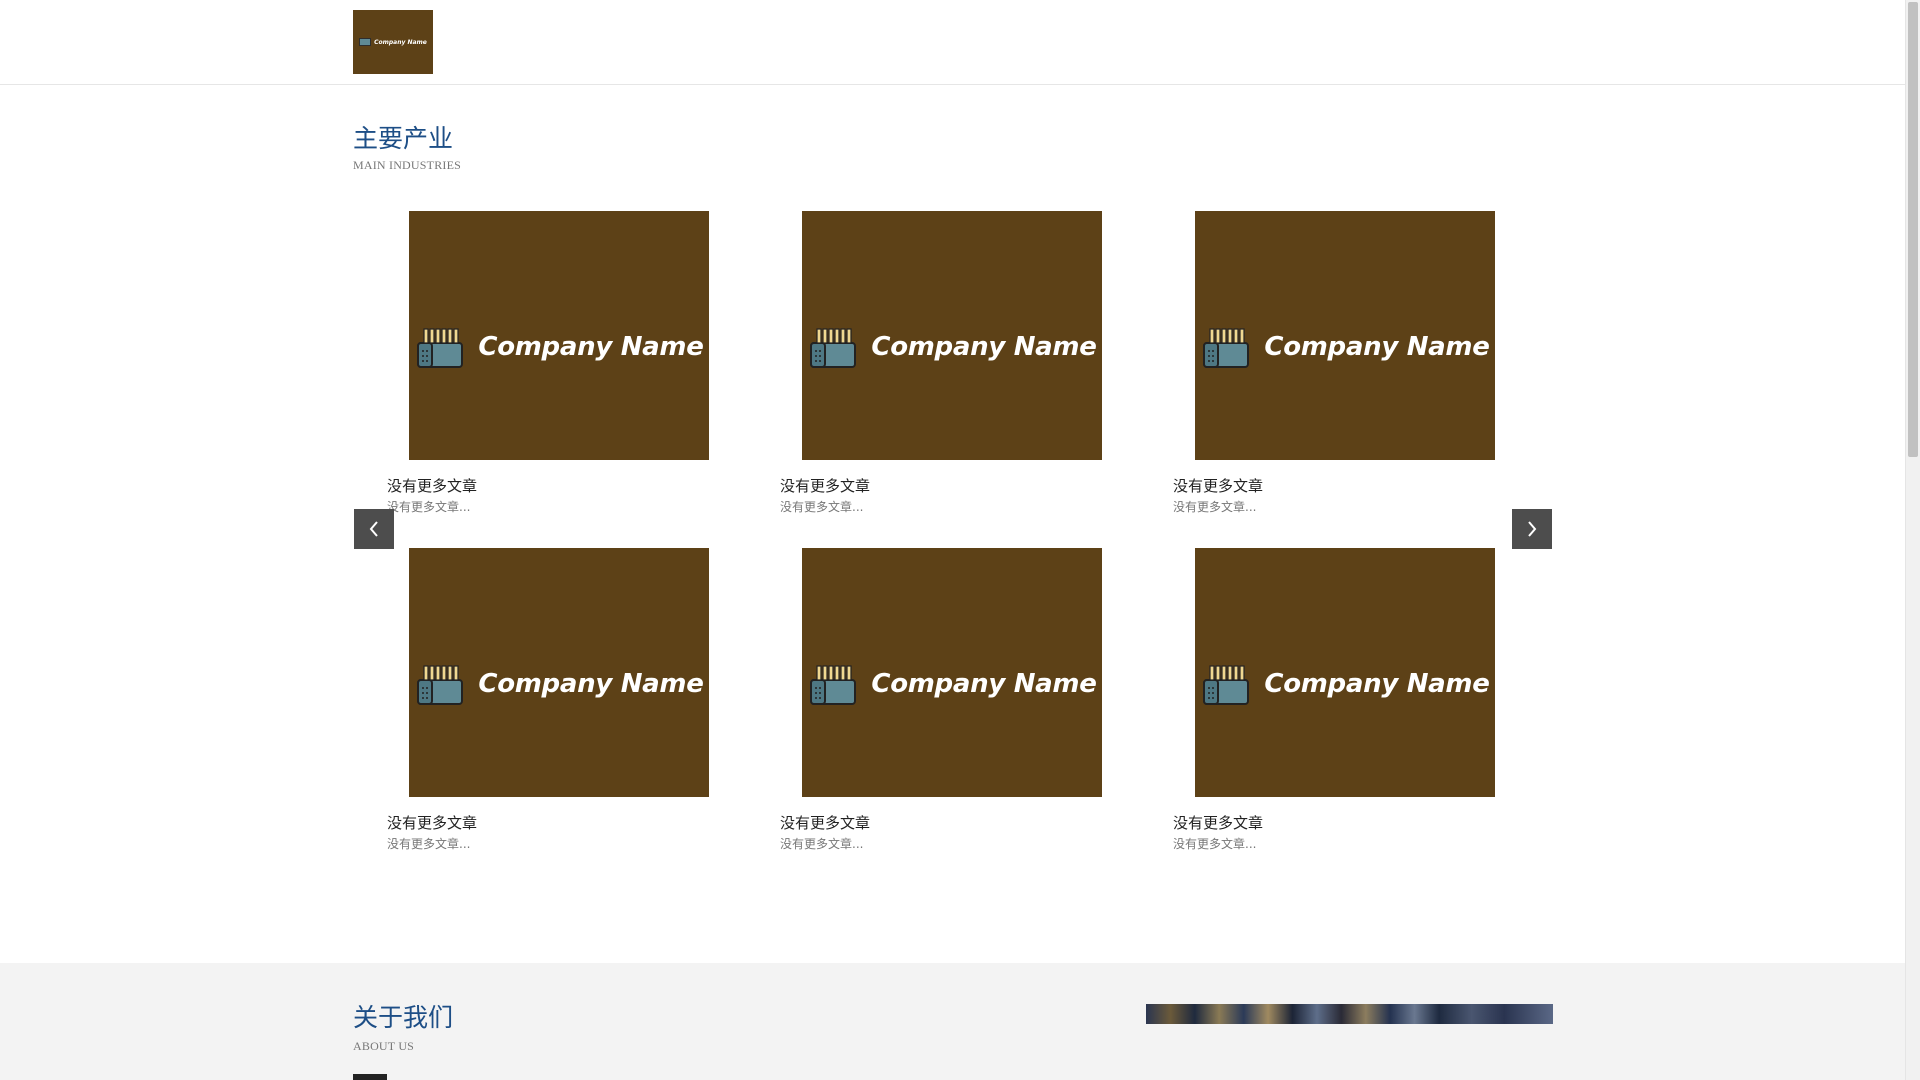 The width and height of the screenshot is (1920, 1080). Describe the element at coordinates (1349, 1014) in the screenshot. I see `about-photo` at that location.